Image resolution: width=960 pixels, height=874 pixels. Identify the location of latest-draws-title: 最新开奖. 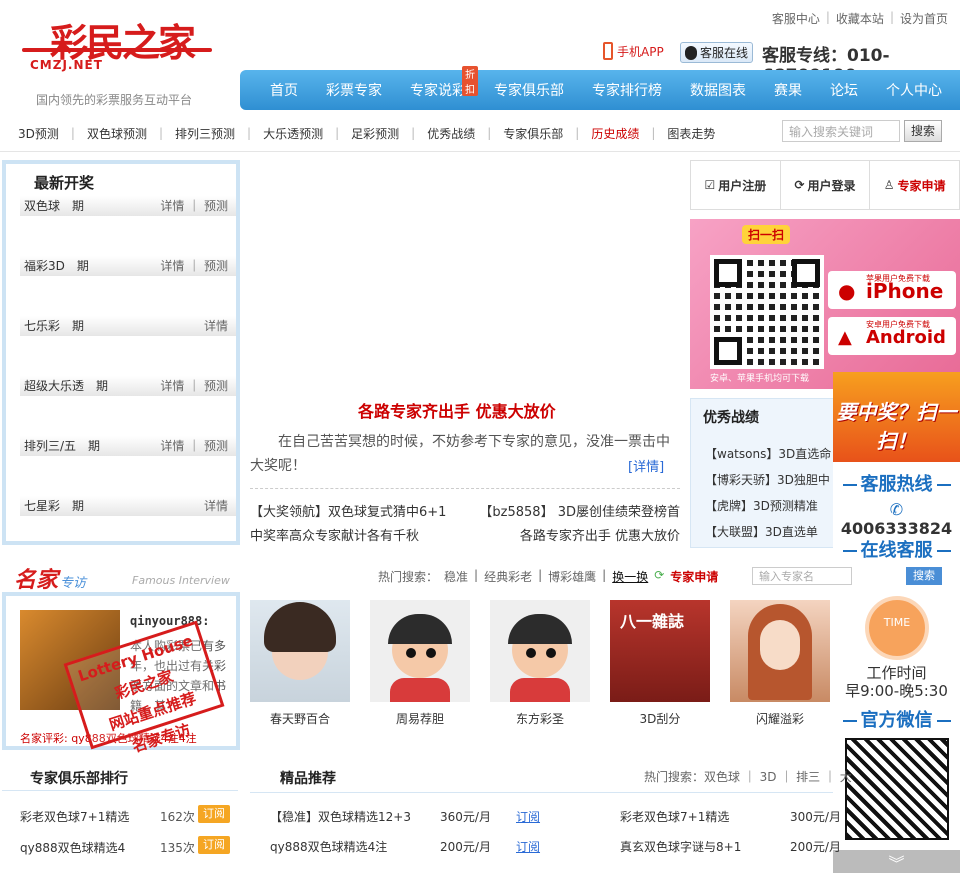
(64, 183).